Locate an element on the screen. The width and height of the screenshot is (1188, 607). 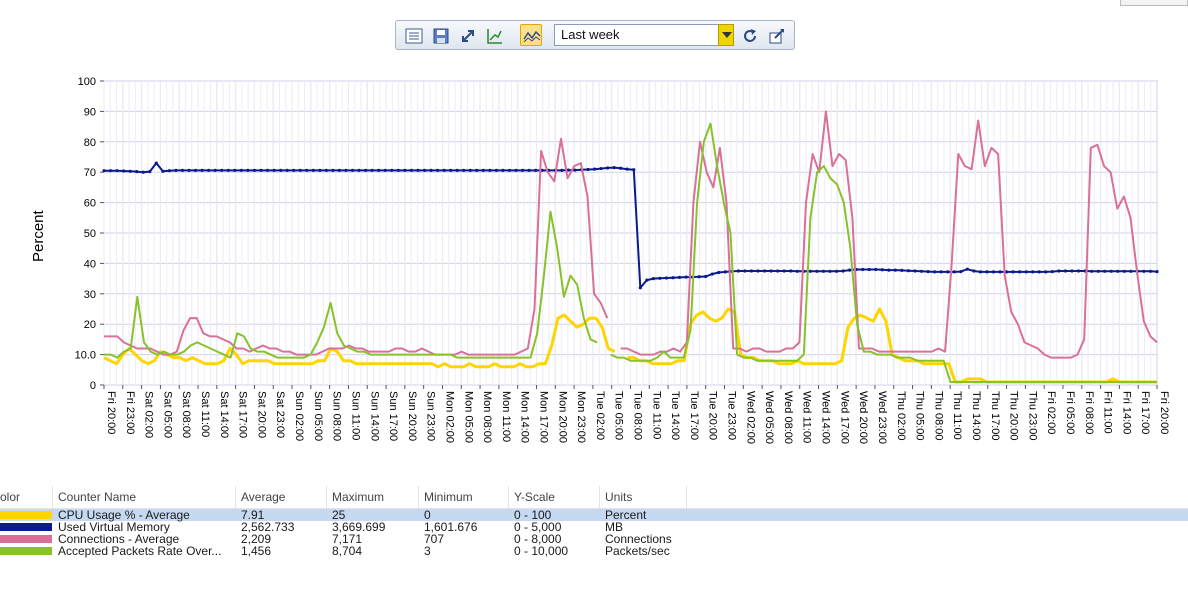
x-tick-label: Sat 05:00 is located at coordinates (167, 414).